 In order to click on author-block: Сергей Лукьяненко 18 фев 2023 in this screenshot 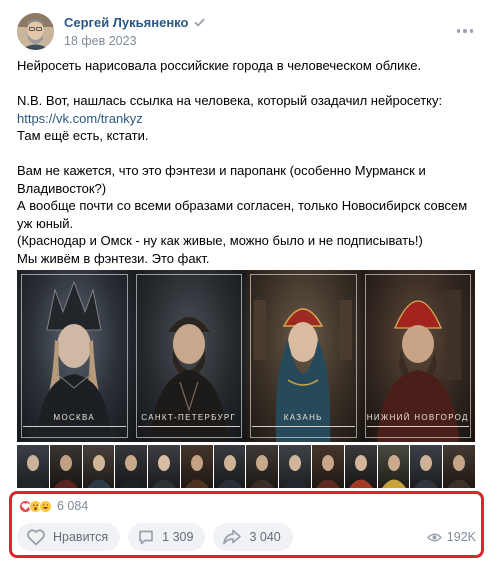, I will do `click(135, 31)`.